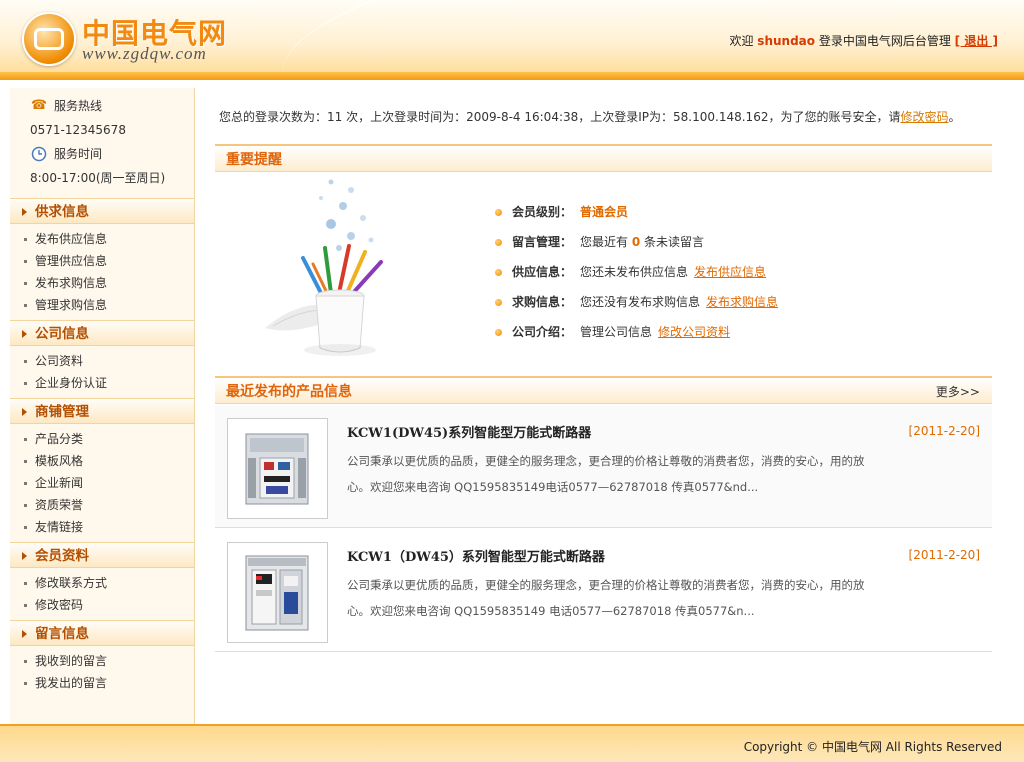 The height and width of the screenshot is (762, 1024). What do you see at coordinates (742, 302) in the screenshot?
I see `publish-buy-link: 发布求购信息` at bounding box center [742, 302].